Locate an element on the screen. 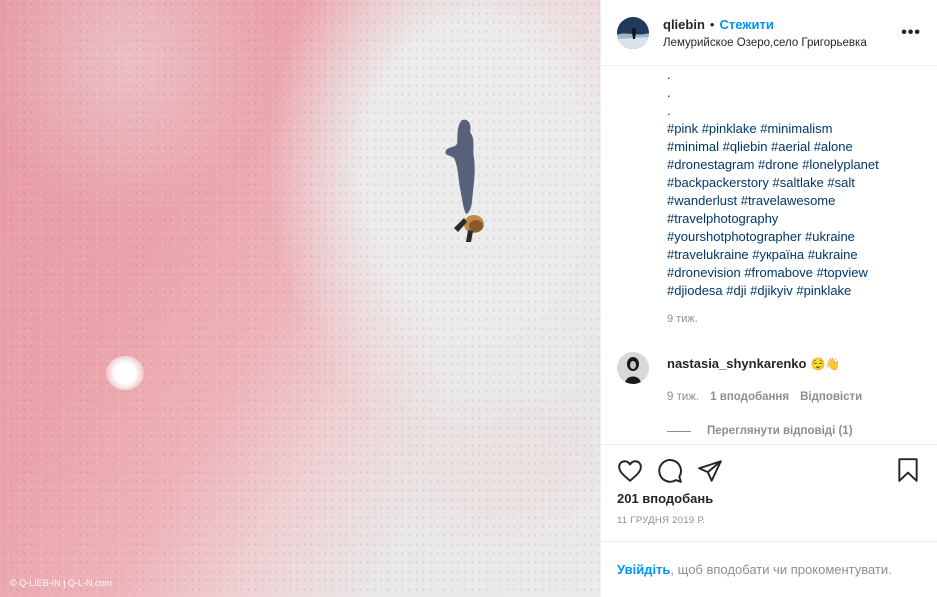 Image resolution: width=937 pixels, height=597 pixels. share-icon is located at coordinates (710, 471).